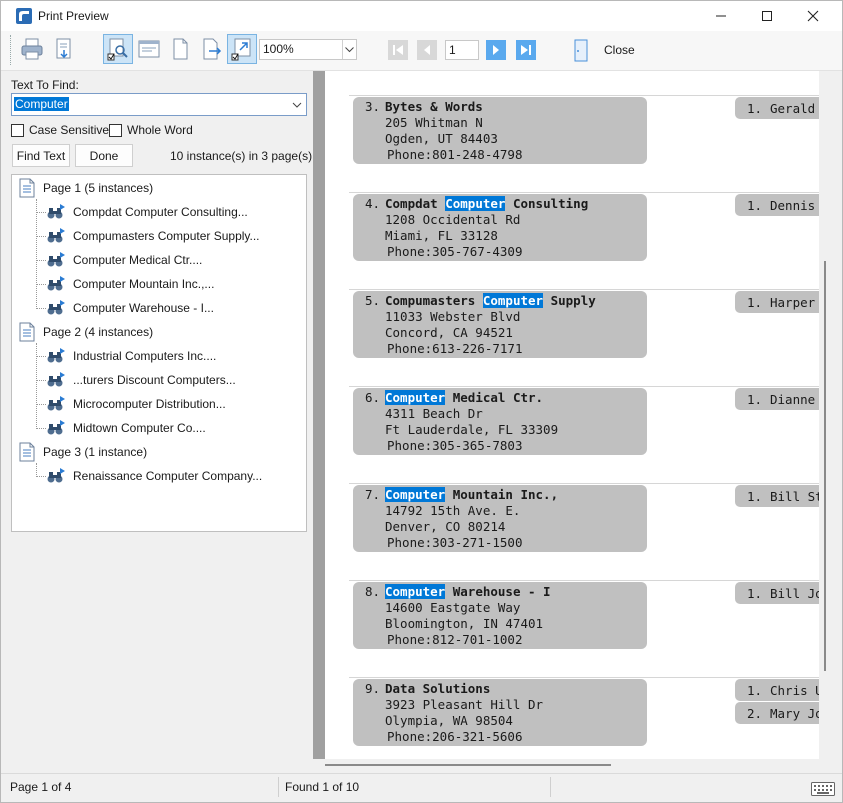  I want to click on horizontal-scrollbar, so click(571, 765).